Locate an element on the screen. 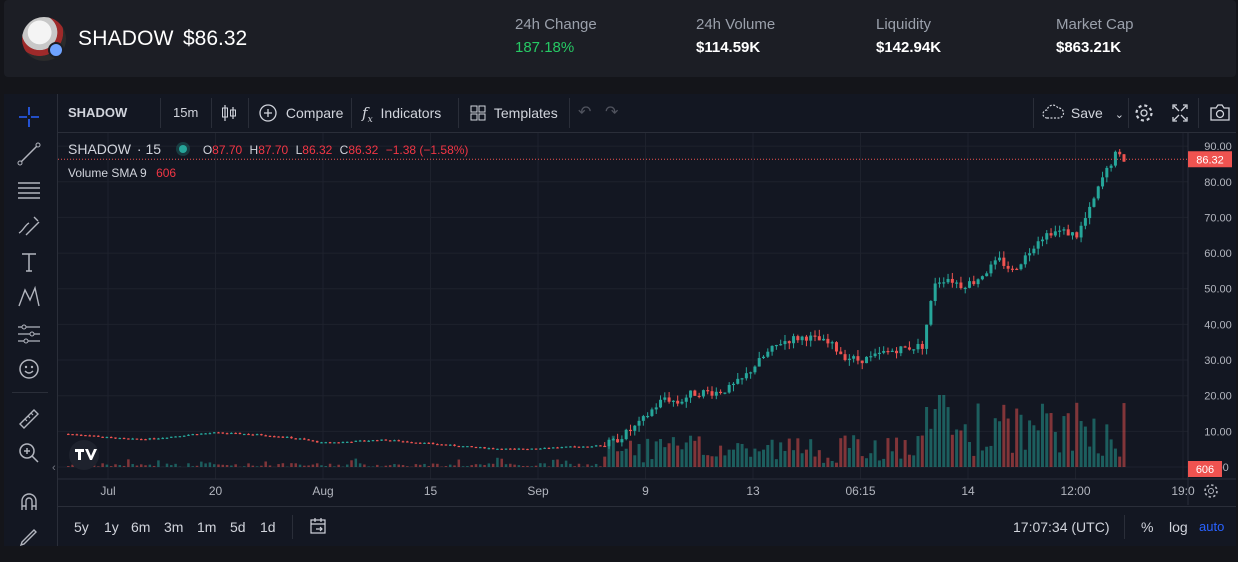 Image resolution: width=1238 pixels, height=562 pixels. range-5d: 5d is located at coordinates (238, 527).